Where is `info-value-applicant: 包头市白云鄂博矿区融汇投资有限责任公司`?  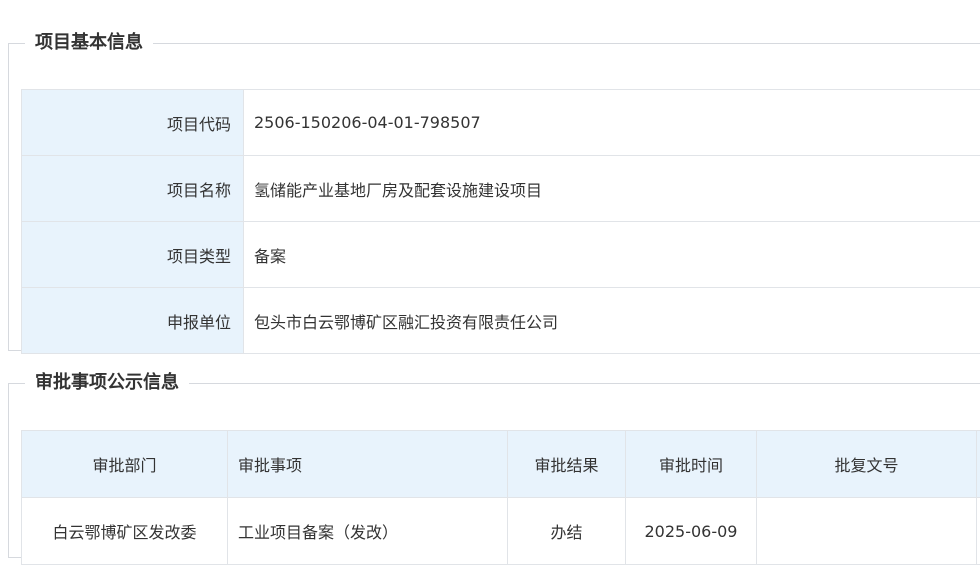
info-value-applicant: 包头市白云鄂博矿区融汇投资有限责任公司 is located at coordinates (611, 320).